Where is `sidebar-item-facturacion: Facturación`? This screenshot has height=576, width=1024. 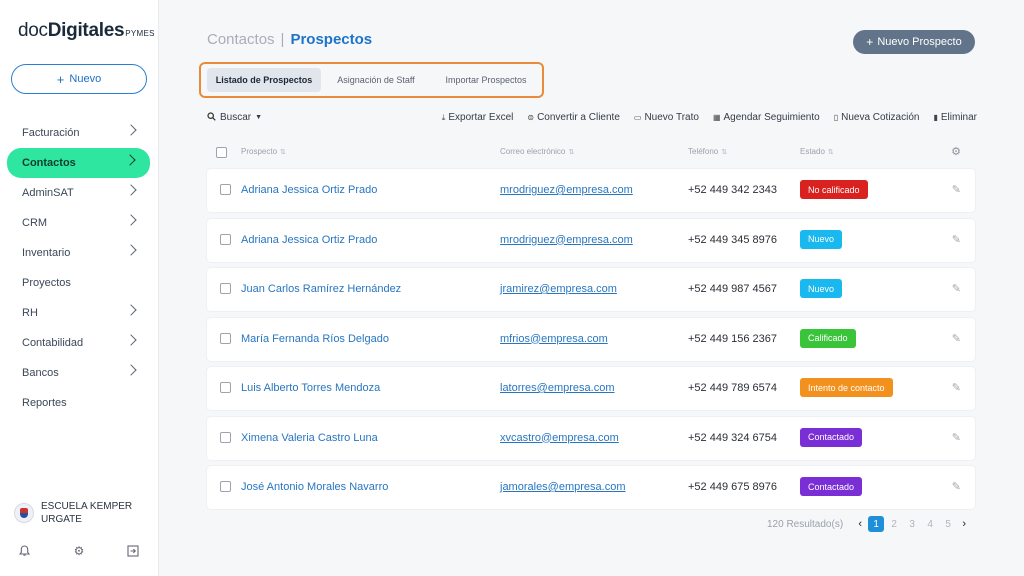
sidebar-item-facturacion: Facturación is located at coordinates (79, 133).